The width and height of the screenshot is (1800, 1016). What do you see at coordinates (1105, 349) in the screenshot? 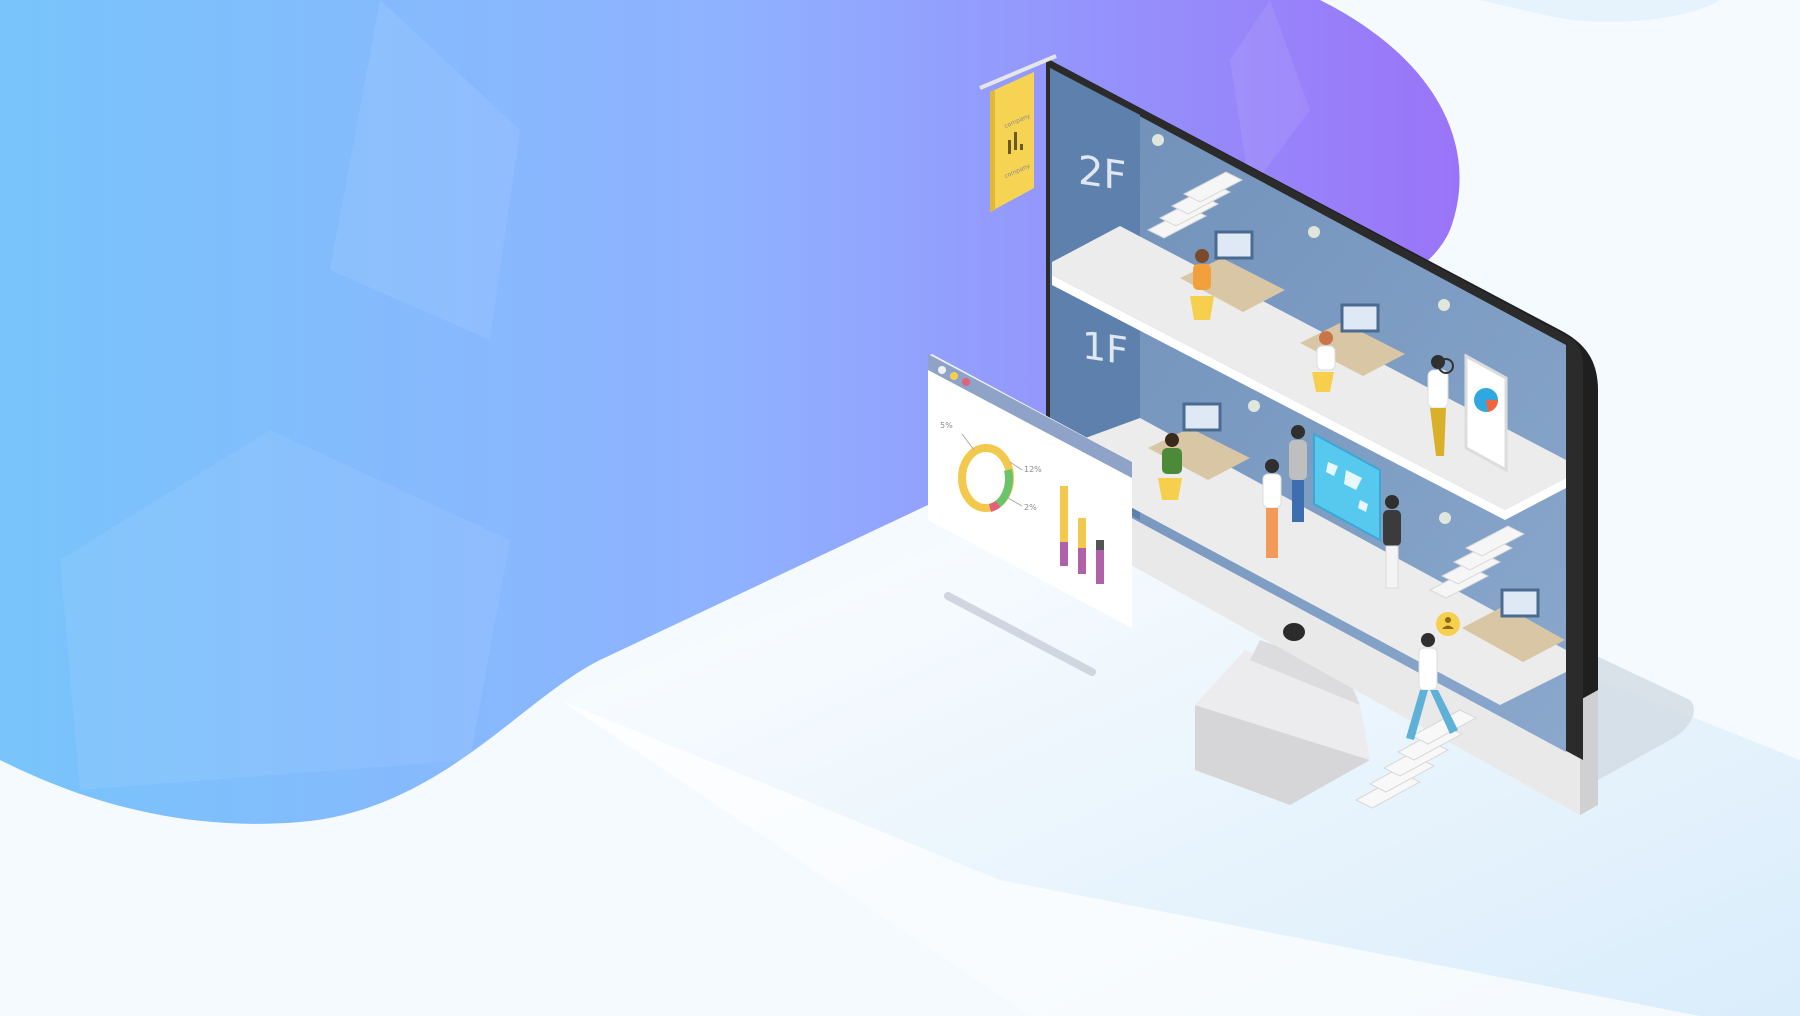
I see `floor-label-1f: 1F` at bounding box center [1105, 349].